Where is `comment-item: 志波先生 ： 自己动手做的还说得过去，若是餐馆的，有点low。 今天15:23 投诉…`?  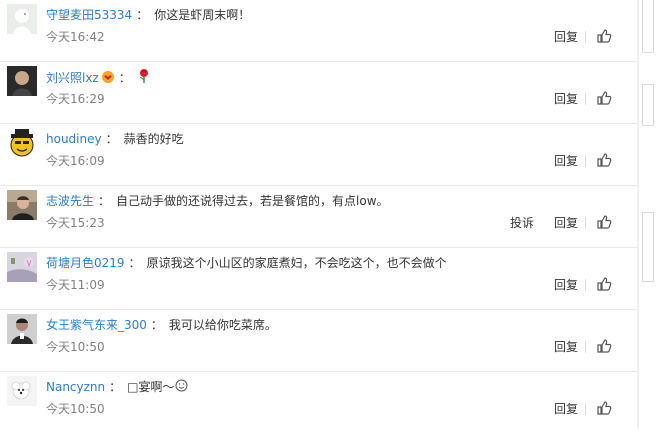
comment-item: 志波先生 ： 自己动手做的还说得过去，若是餐馆的，有点low。 今天15:23 投诉… is located at coordinates (318, 217).